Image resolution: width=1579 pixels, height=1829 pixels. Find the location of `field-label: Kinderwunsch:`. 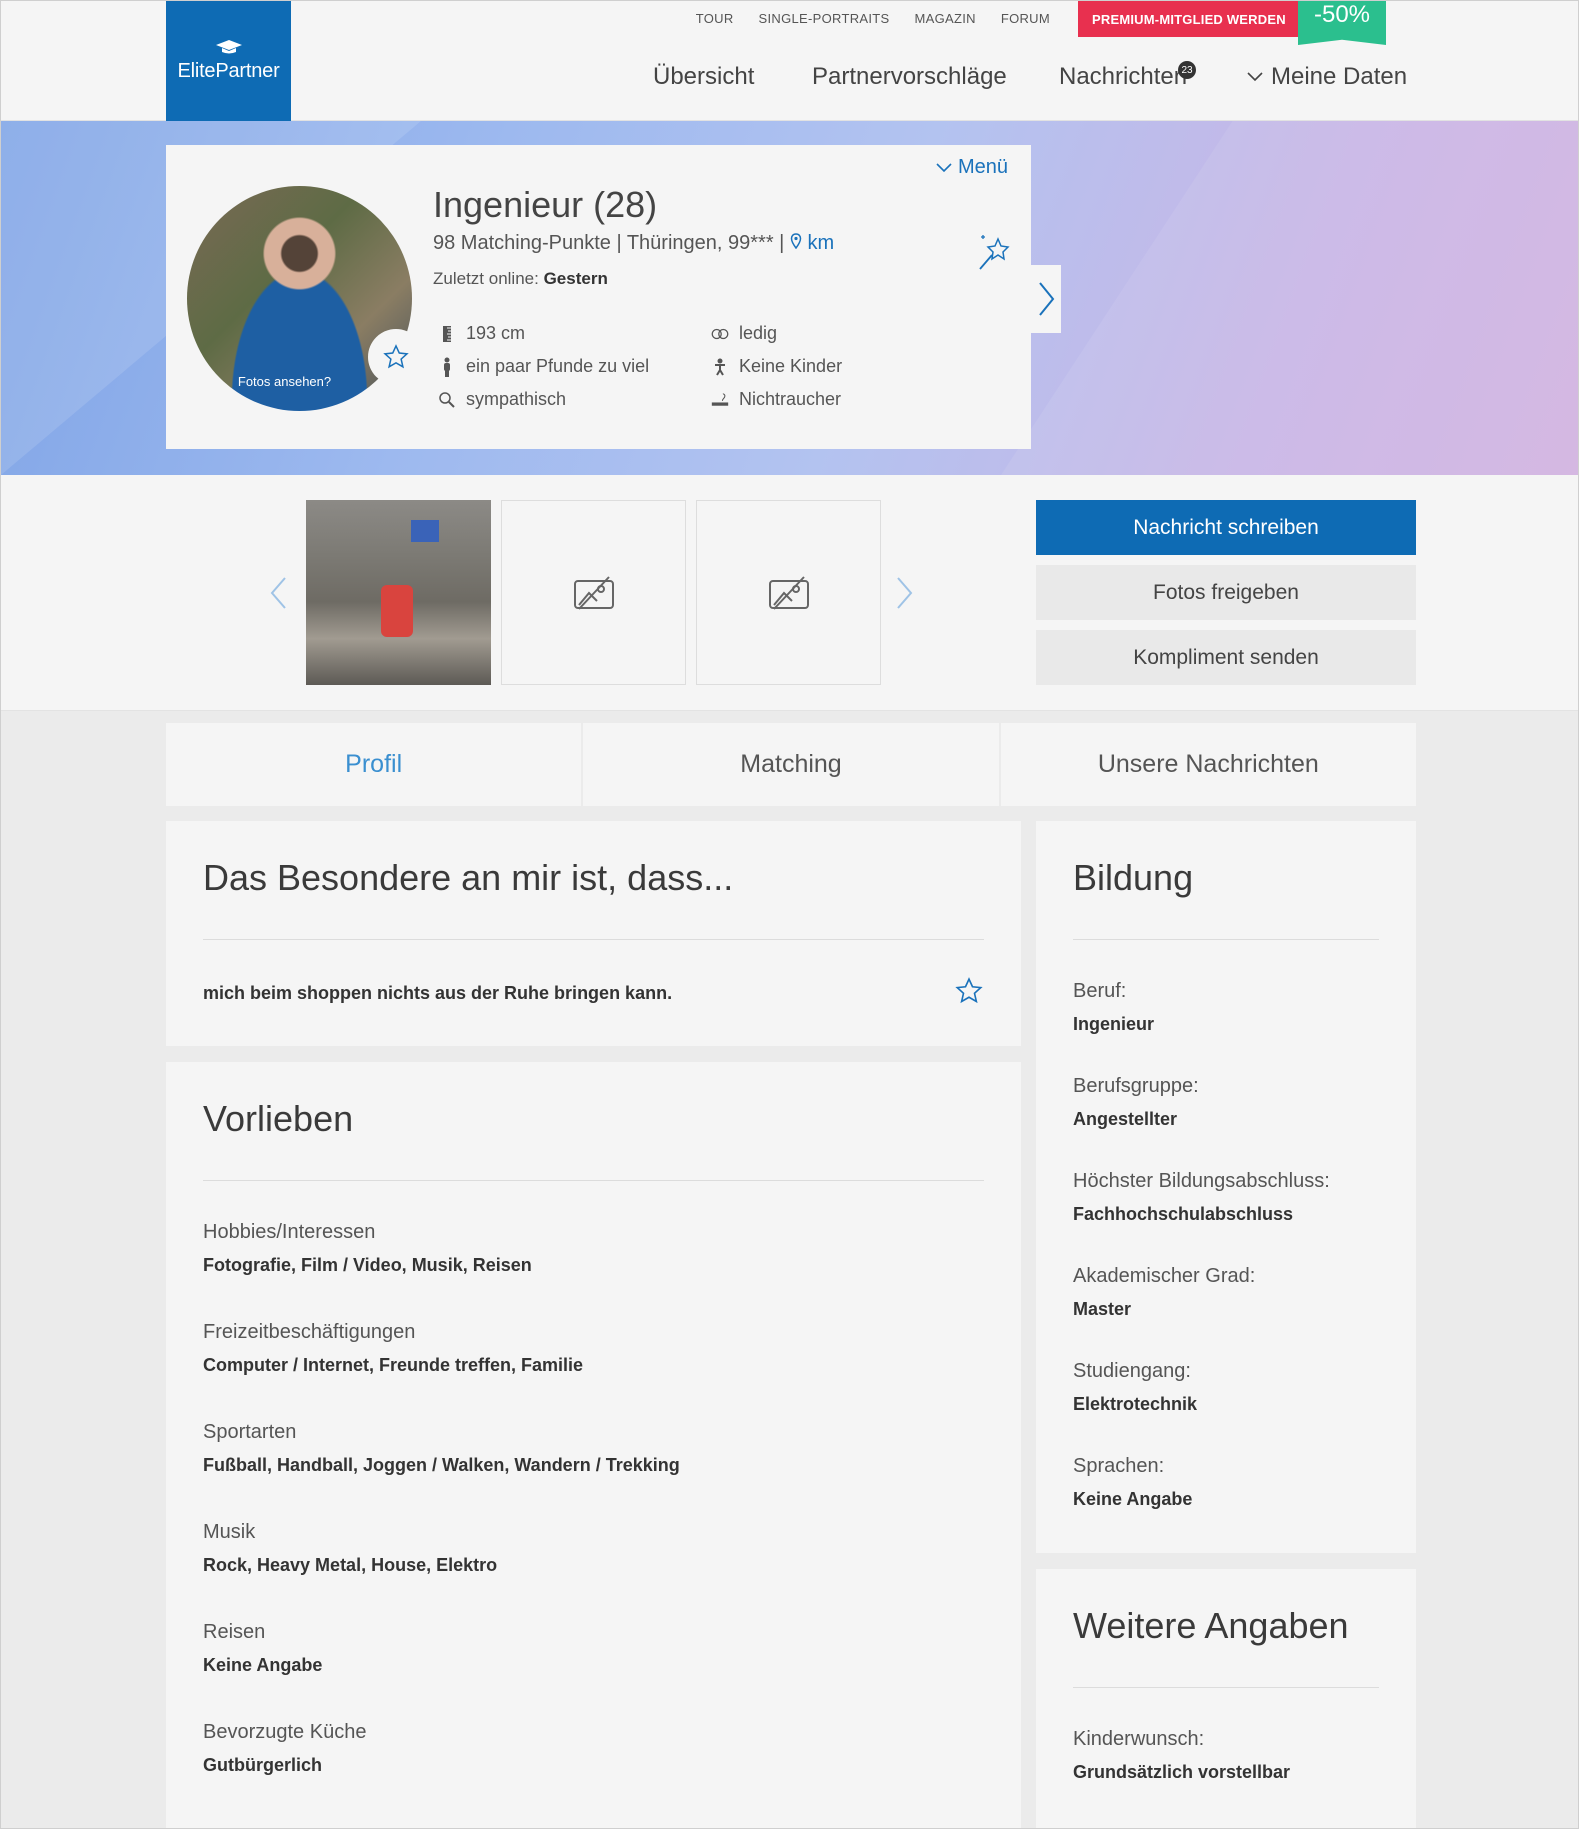

field-label: Kinderwunsch: is located at coordinates (1139, 1739).